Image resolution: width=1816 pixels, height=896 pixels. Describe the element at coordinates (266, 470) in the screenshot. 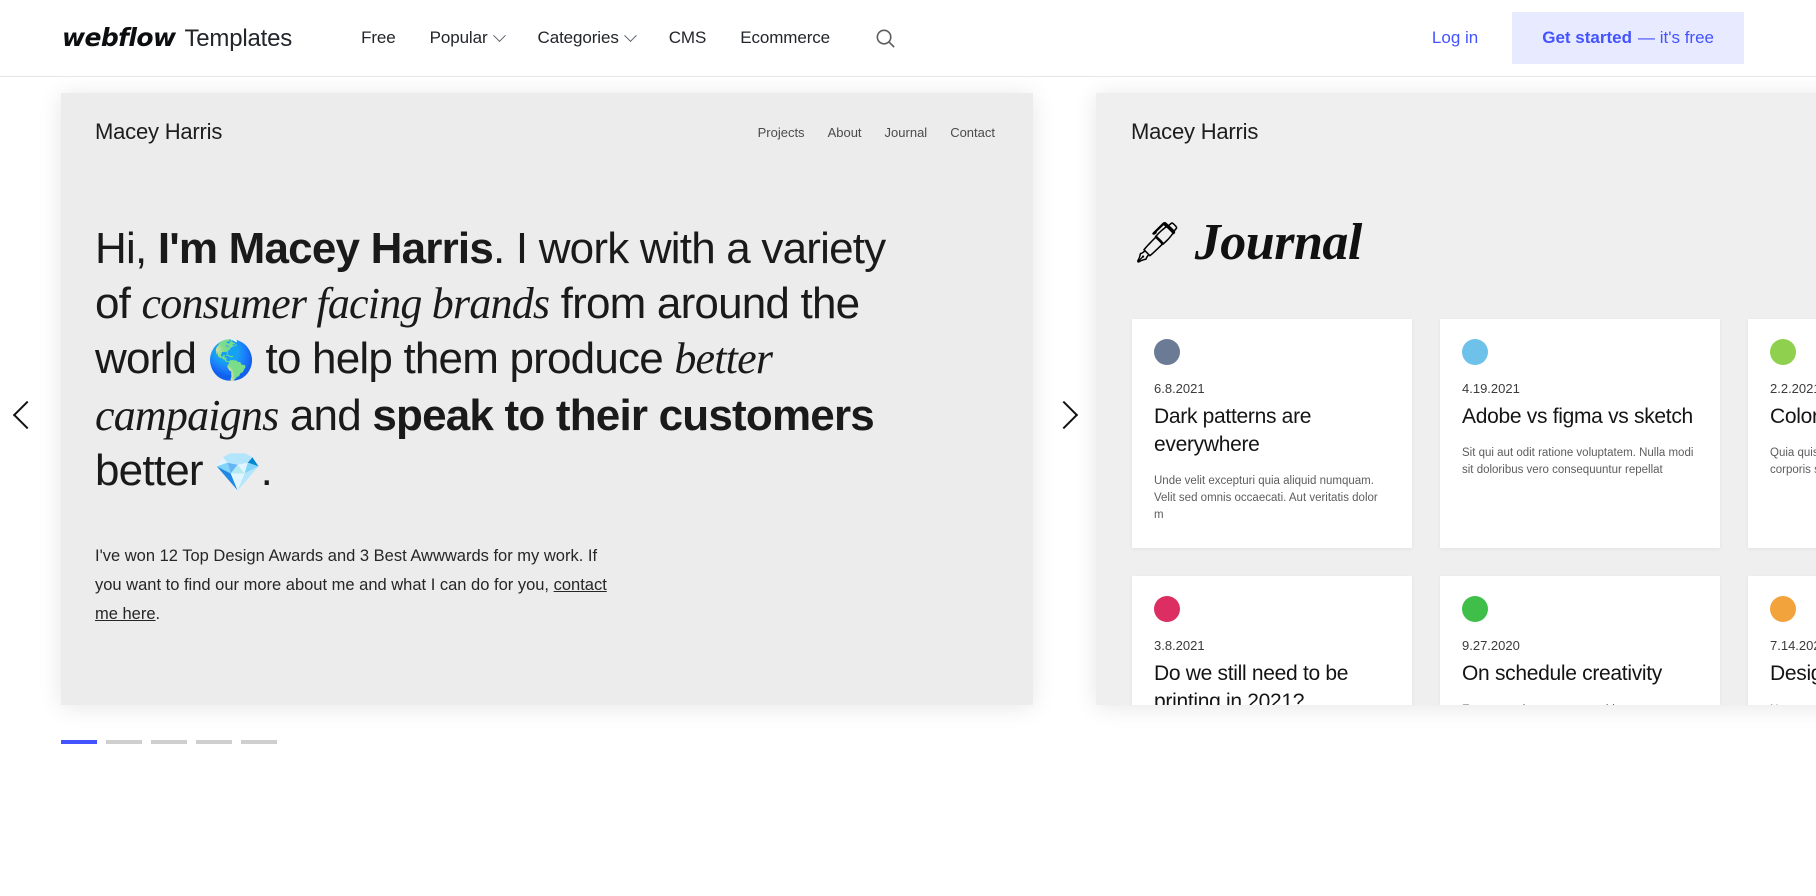

I see `heading-part-7: .` at that location.